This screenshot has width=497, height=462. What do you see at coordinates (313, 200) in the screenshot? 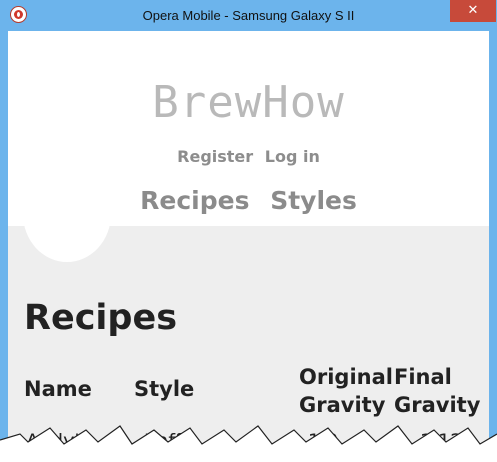
I see `nav-styles-link: Styles` at bounding box center [313, 200].